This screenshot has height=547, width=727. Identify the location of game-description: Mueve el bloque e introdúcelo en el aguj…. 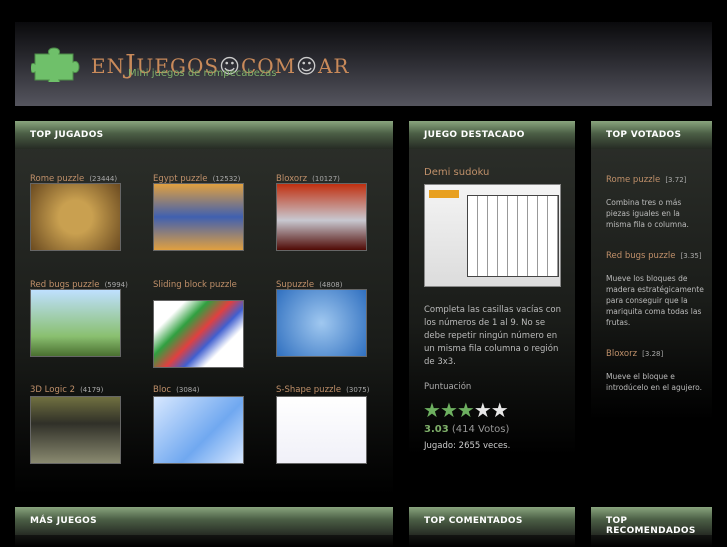
(654, 382).